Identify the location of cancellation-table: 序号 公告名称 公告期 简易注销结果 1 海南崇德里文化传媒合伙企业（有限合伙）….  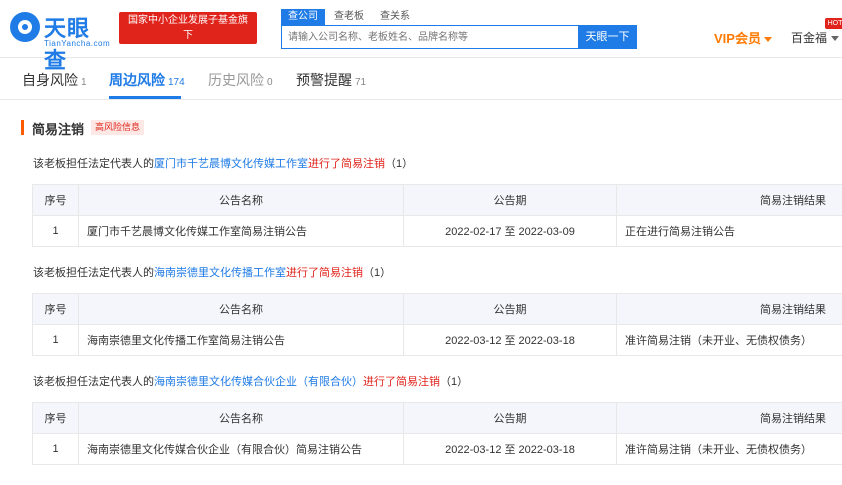
(437, 433).